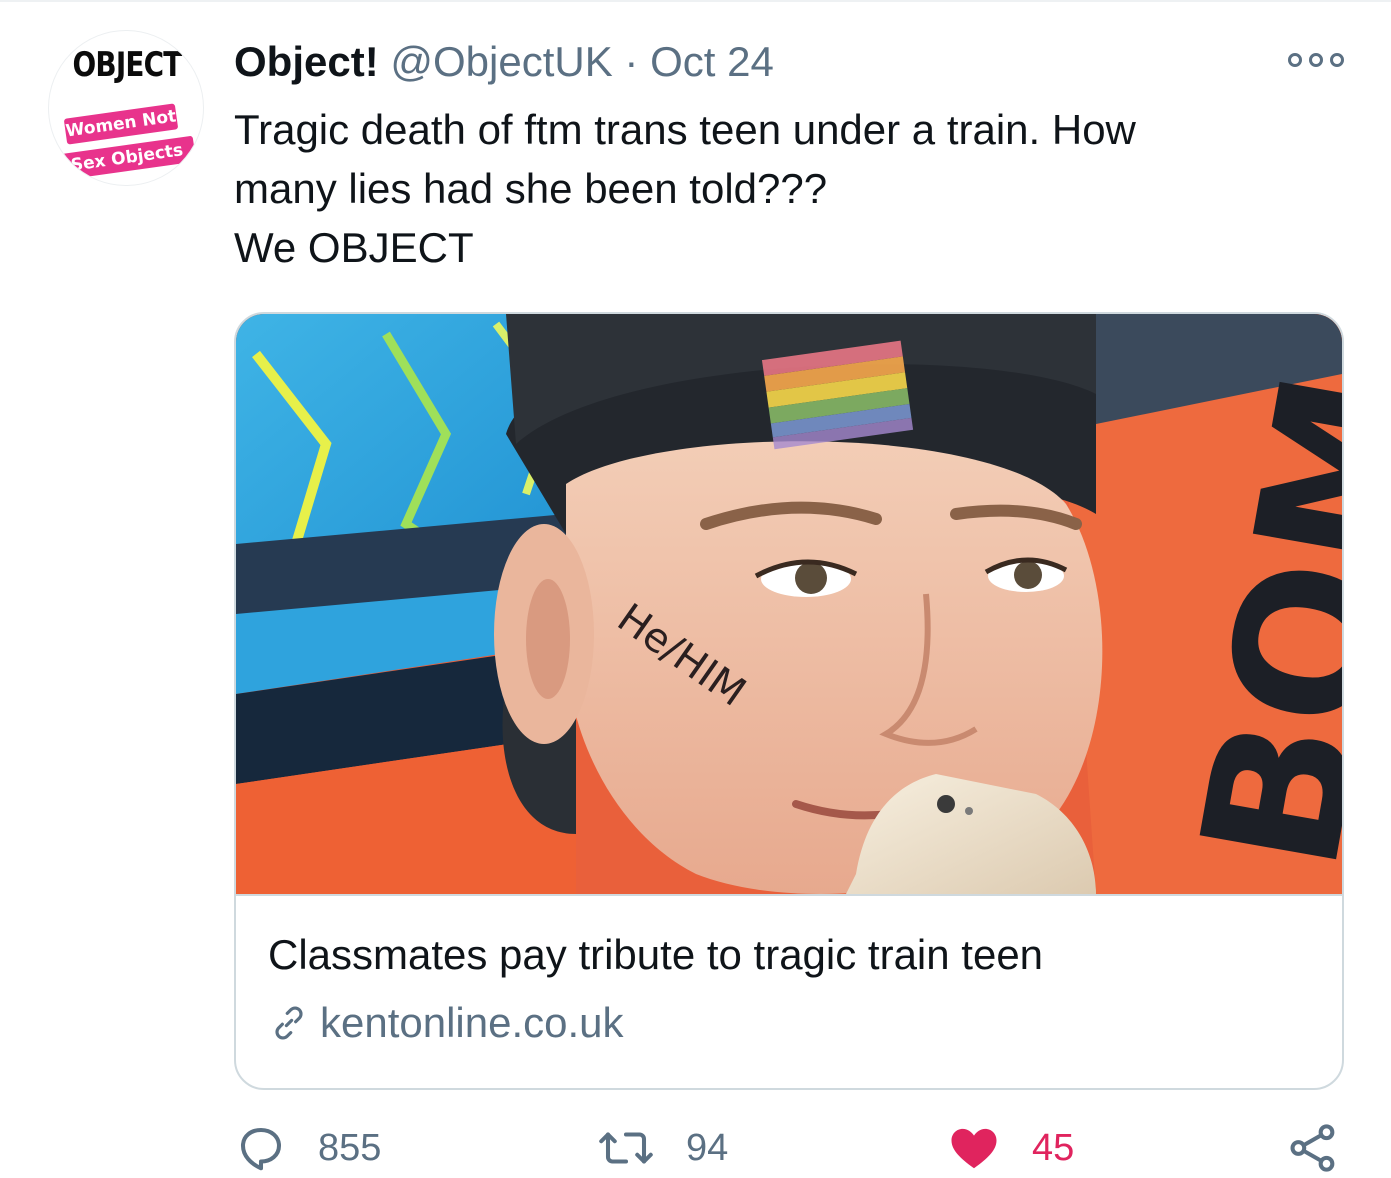  Describe the element at coordinates (354, 247) in the screenshot. I see `tweet-text-line: We OBJECT` at that location.